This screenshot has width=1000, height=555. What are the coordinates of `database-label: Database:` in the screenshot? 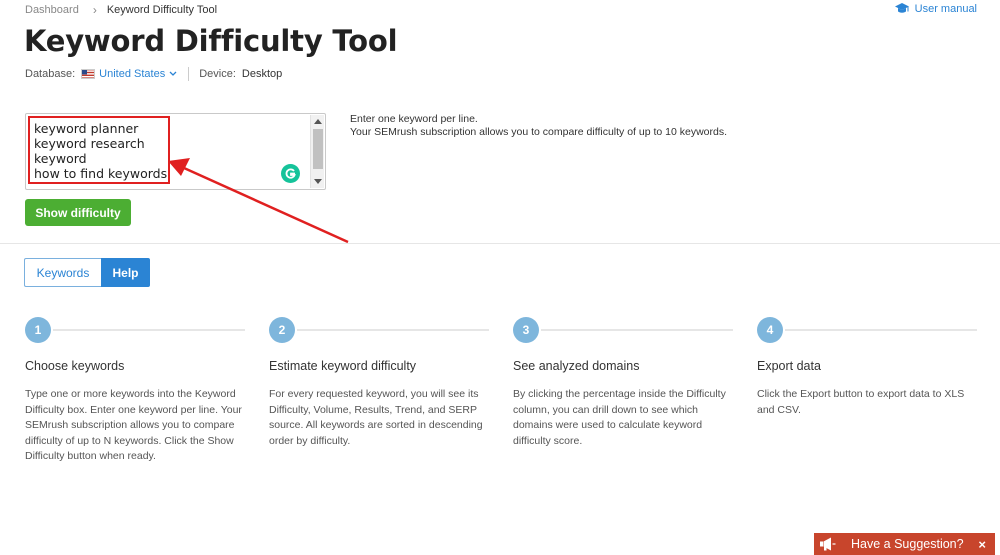 It's located at (50, 74).